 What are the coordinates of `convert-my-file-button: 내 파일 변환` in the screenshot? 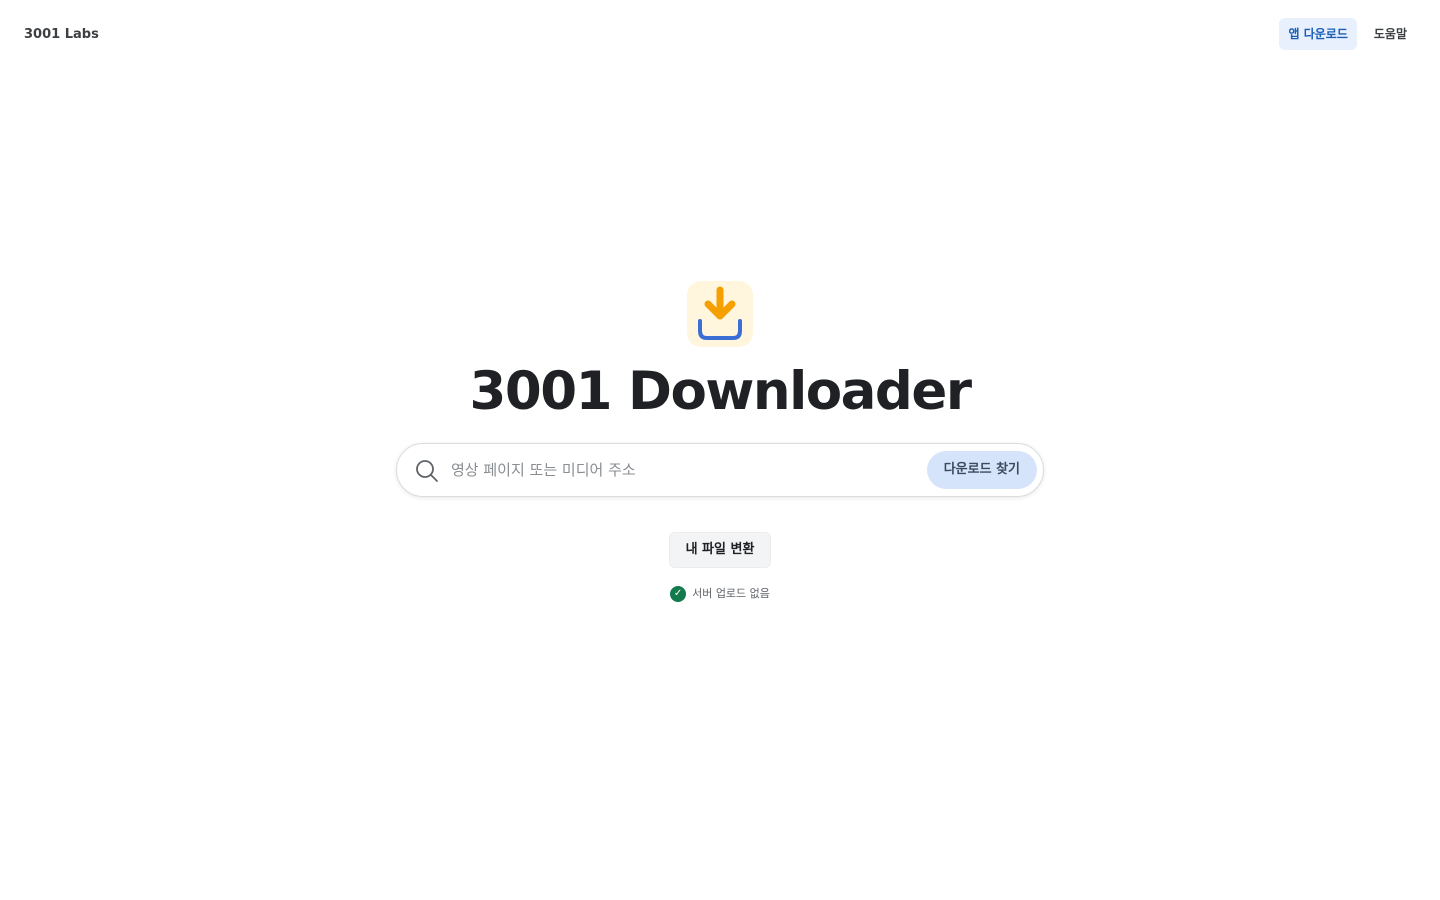 It's located at (720, 550).